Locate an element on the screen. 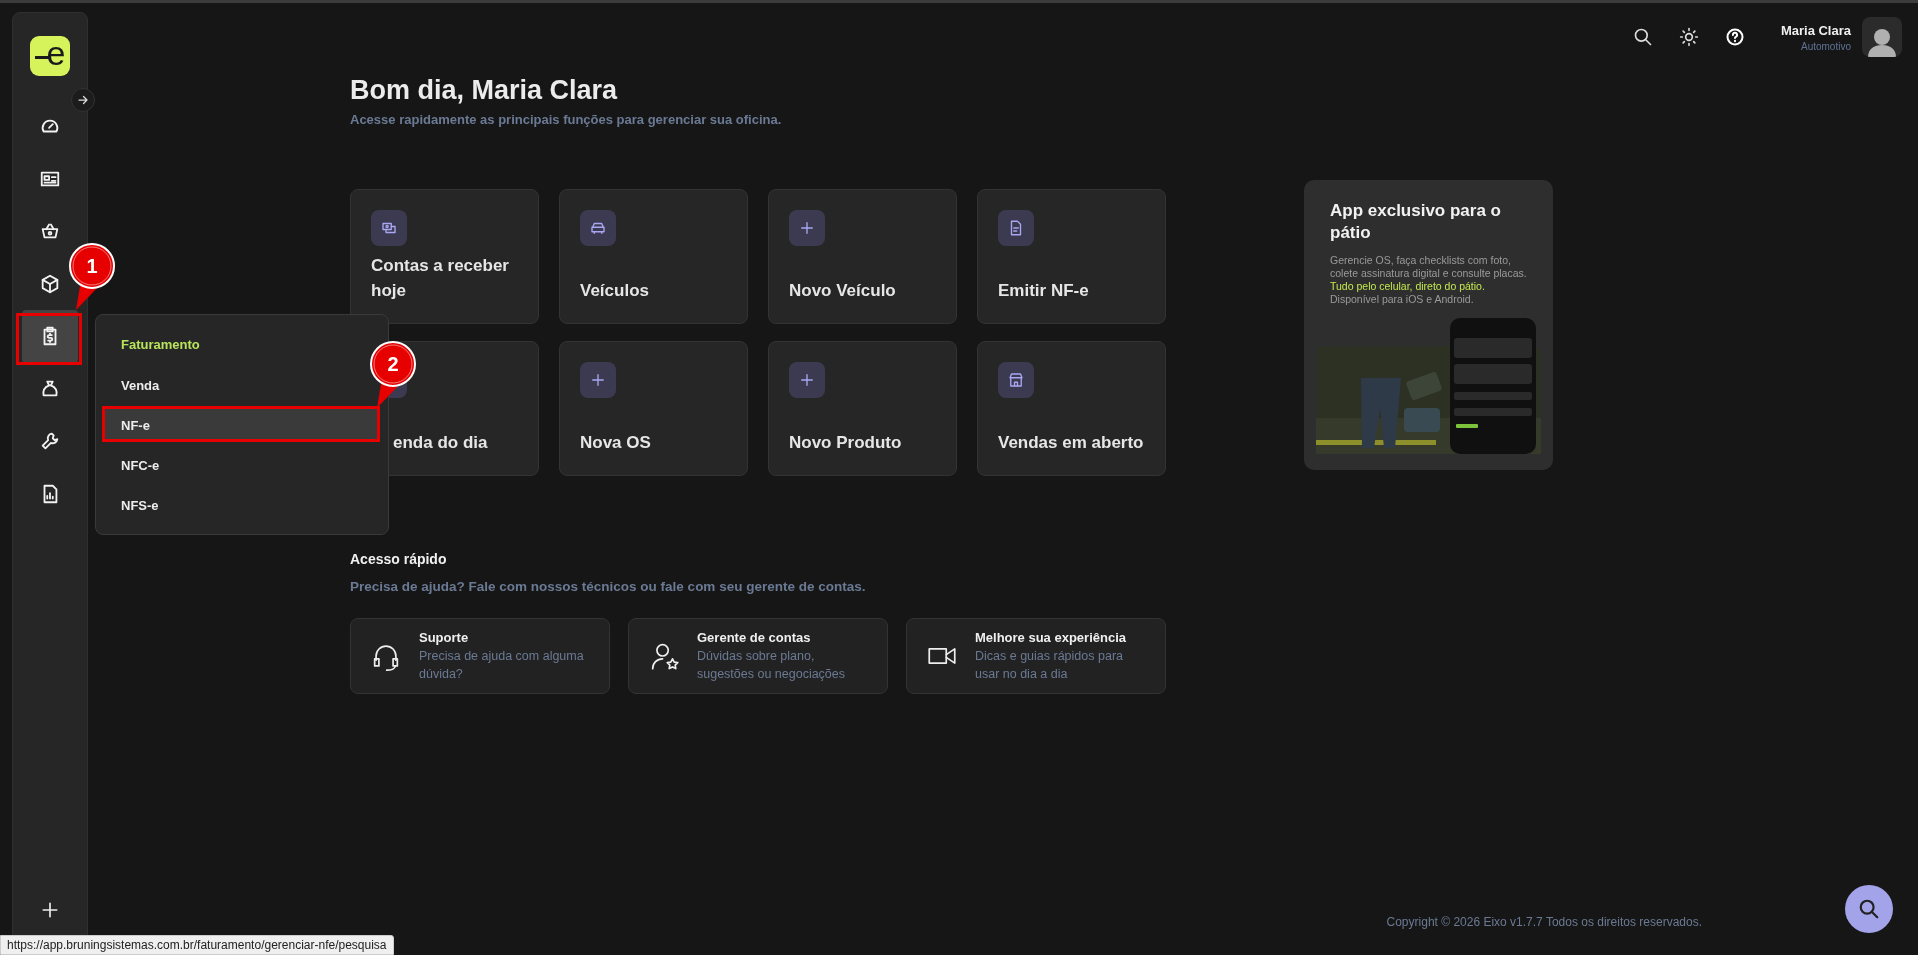 This screenshot has width=1918, height=955. arrow-right-icon is located at coordinates (83, 100).